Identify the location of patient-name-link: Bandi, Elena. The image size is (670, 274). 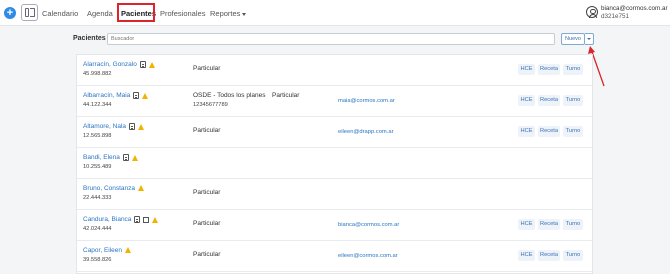
(110, 157).